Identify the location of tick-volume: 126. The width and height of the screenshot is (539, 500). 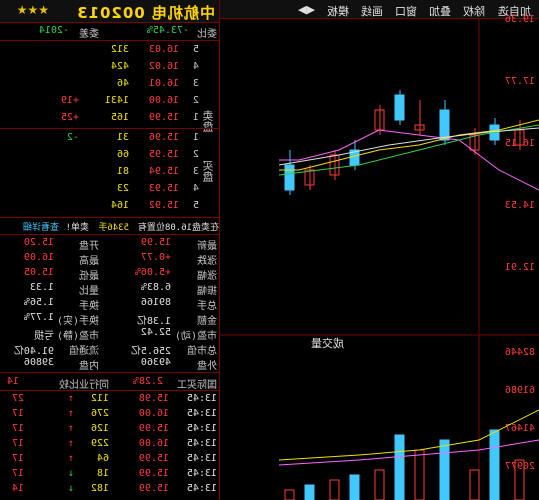
(99, 428).